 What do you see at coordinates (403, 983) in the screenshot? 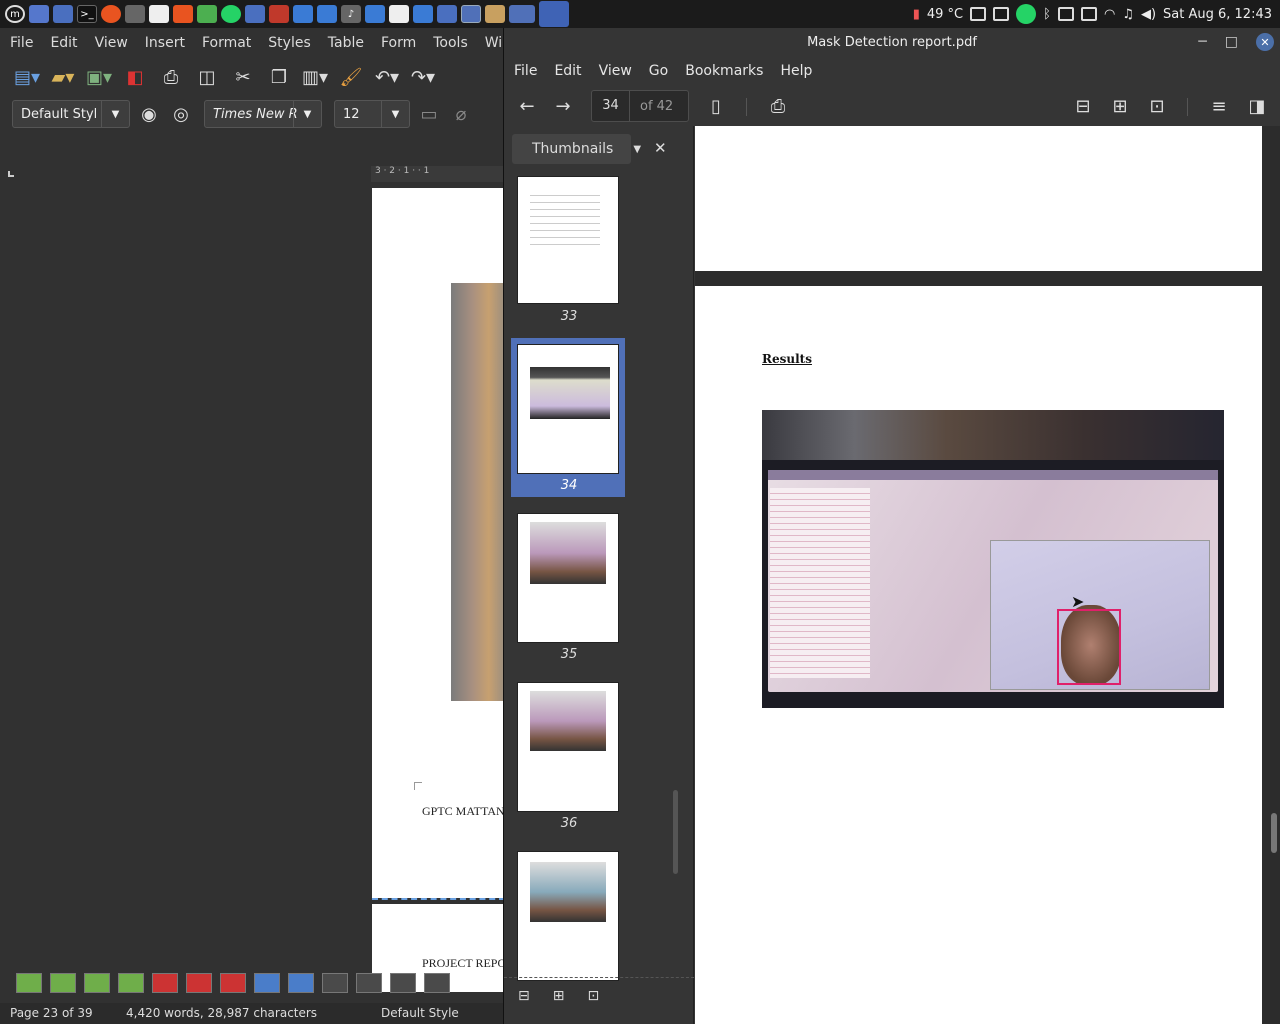
I see `distribute-icon` at bounding box center [403, 983].